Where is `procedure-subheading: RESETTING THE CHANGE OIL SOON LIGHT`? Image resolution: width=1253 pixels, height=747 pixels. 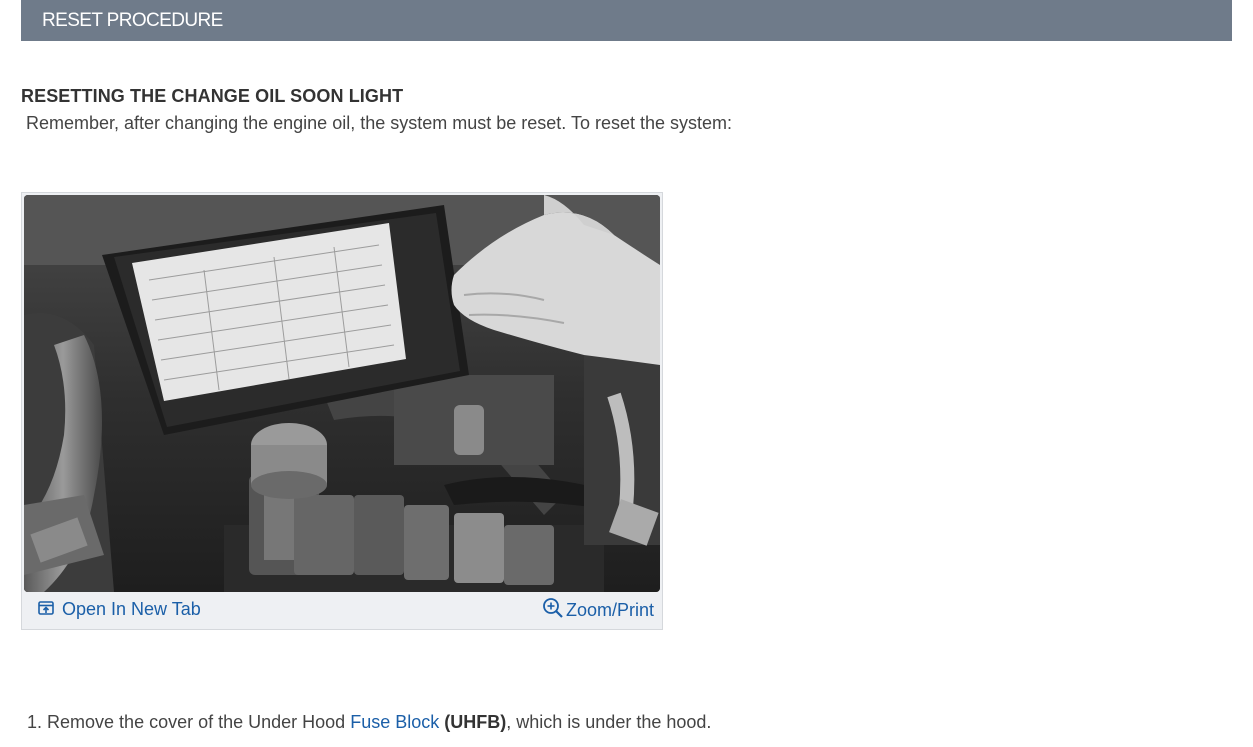
procedure-subheading: RESETTING THE CHANGE OIL SOON LIGHT is located at coordinates (212, 96).